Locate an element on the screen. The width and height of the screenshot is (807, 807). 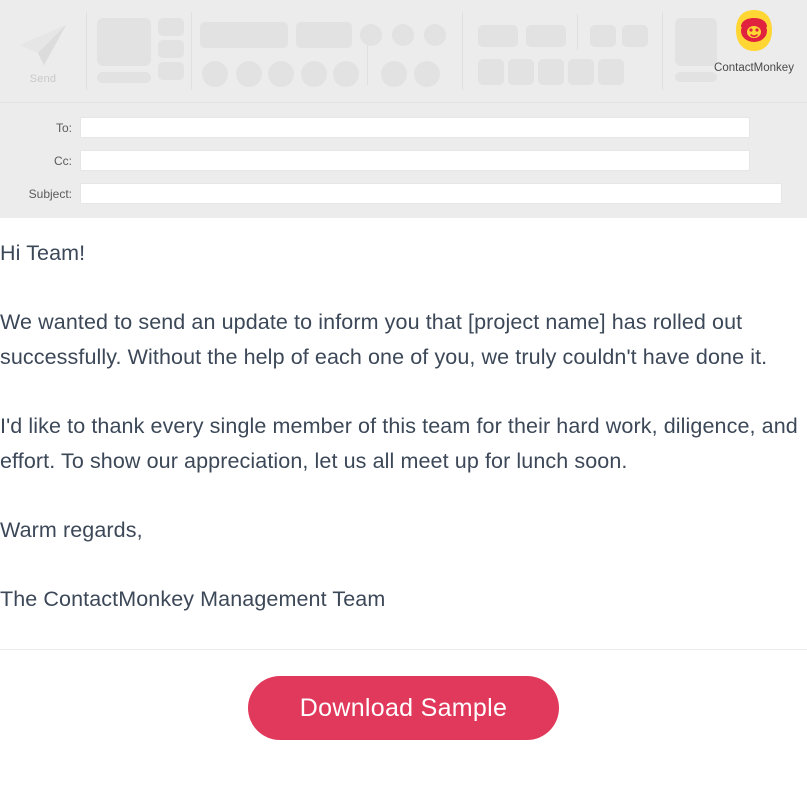
paper-plane-icon is located at coordinates (43, 45).